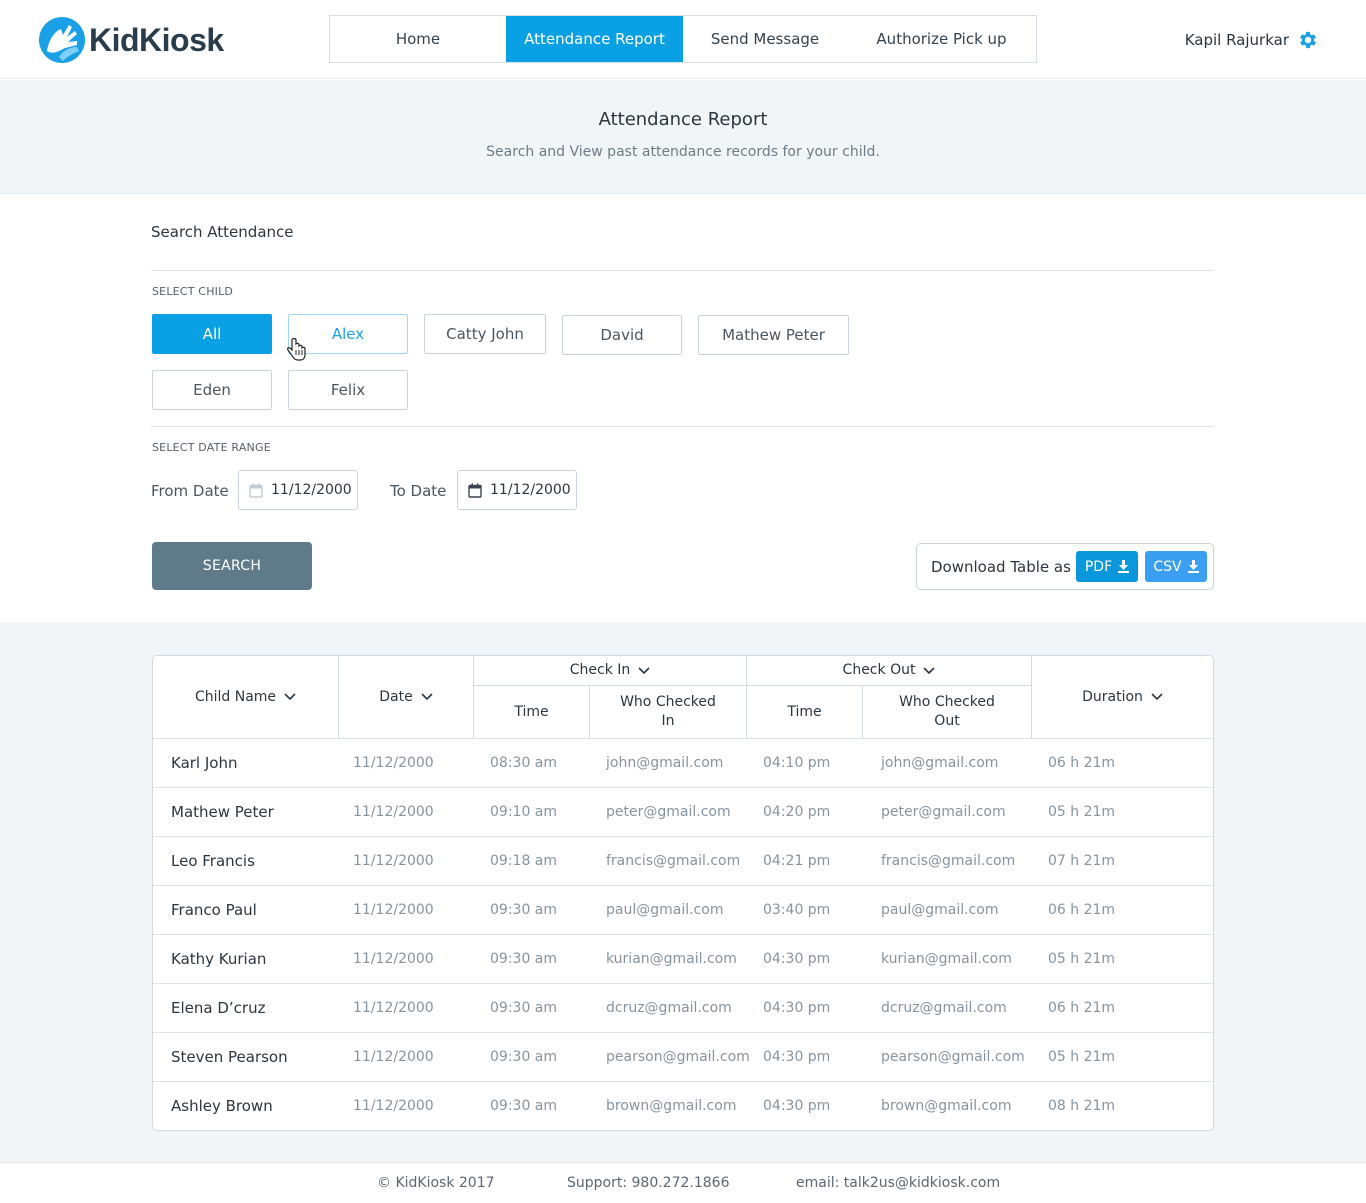 The image size is (1366, 1203). What do you see at coordinates (898, 1183) in the screenshot?
I see `footer-email: email: talk2us@kidkiosk.com` at bounding box center [898, 1183].